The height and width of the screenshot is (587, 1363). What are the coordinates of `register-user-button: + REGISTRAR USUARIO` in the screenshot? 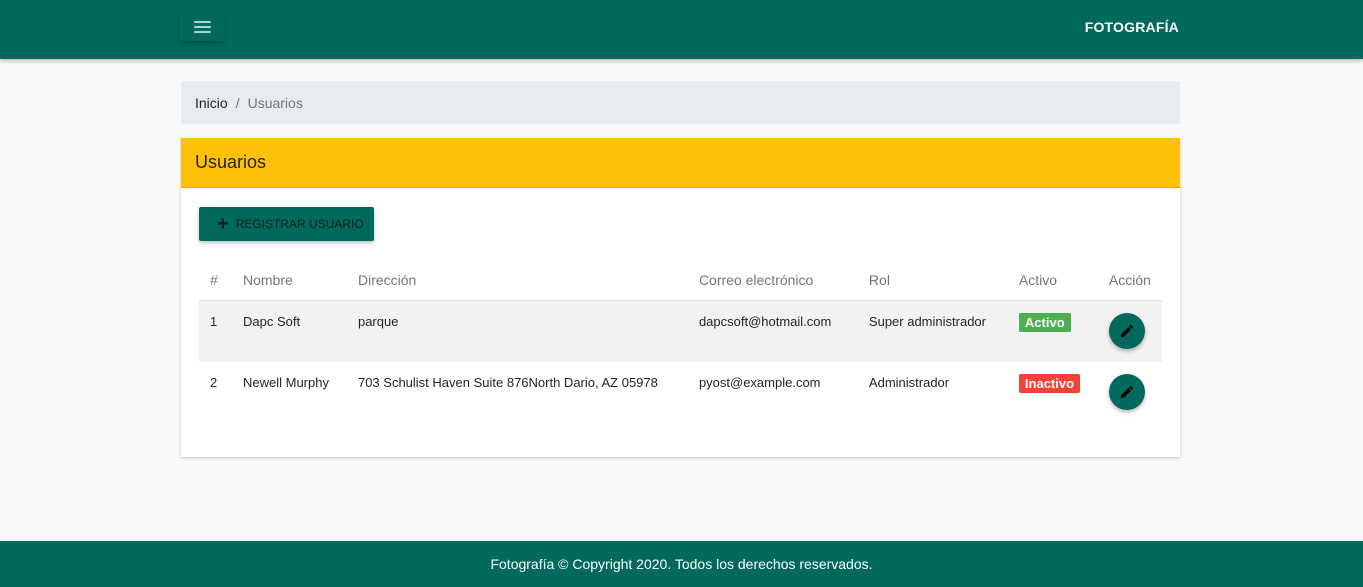 It's located at (286, 224).